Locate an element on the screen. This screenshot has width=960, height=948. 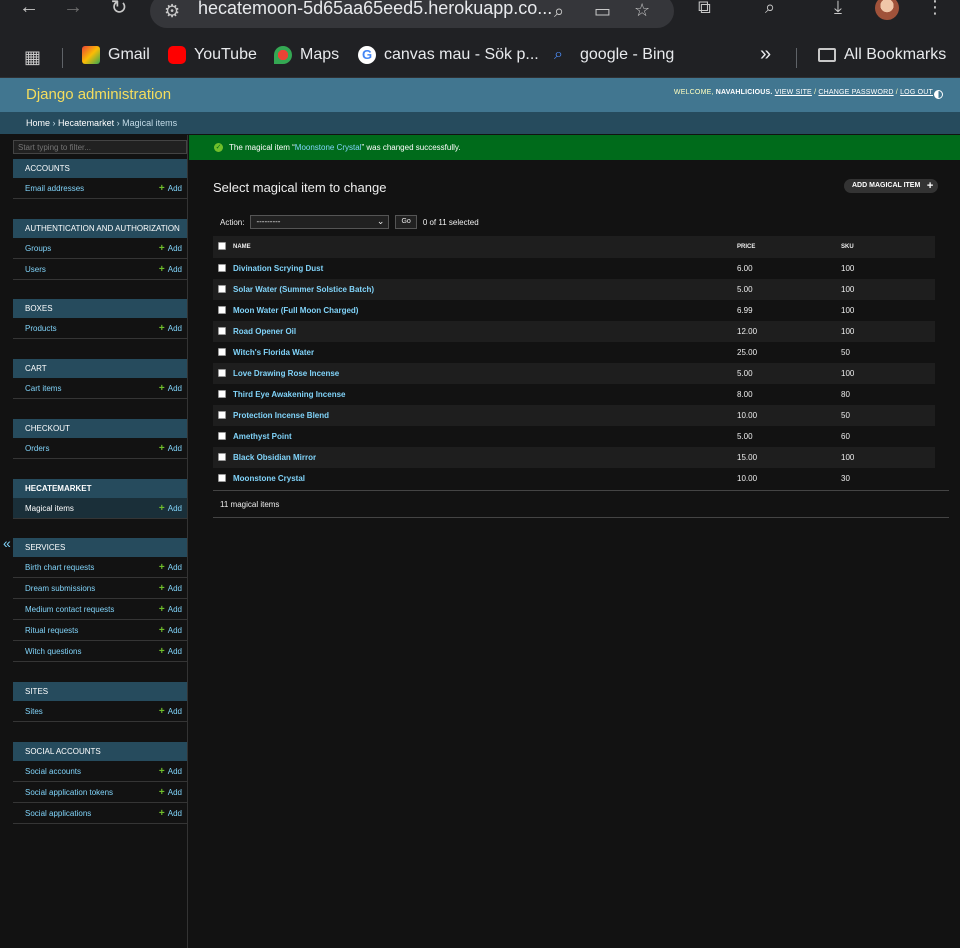
module-caption: AUTHENTICATION AND AUTHORIZATION is located at coordinates (100, 228).